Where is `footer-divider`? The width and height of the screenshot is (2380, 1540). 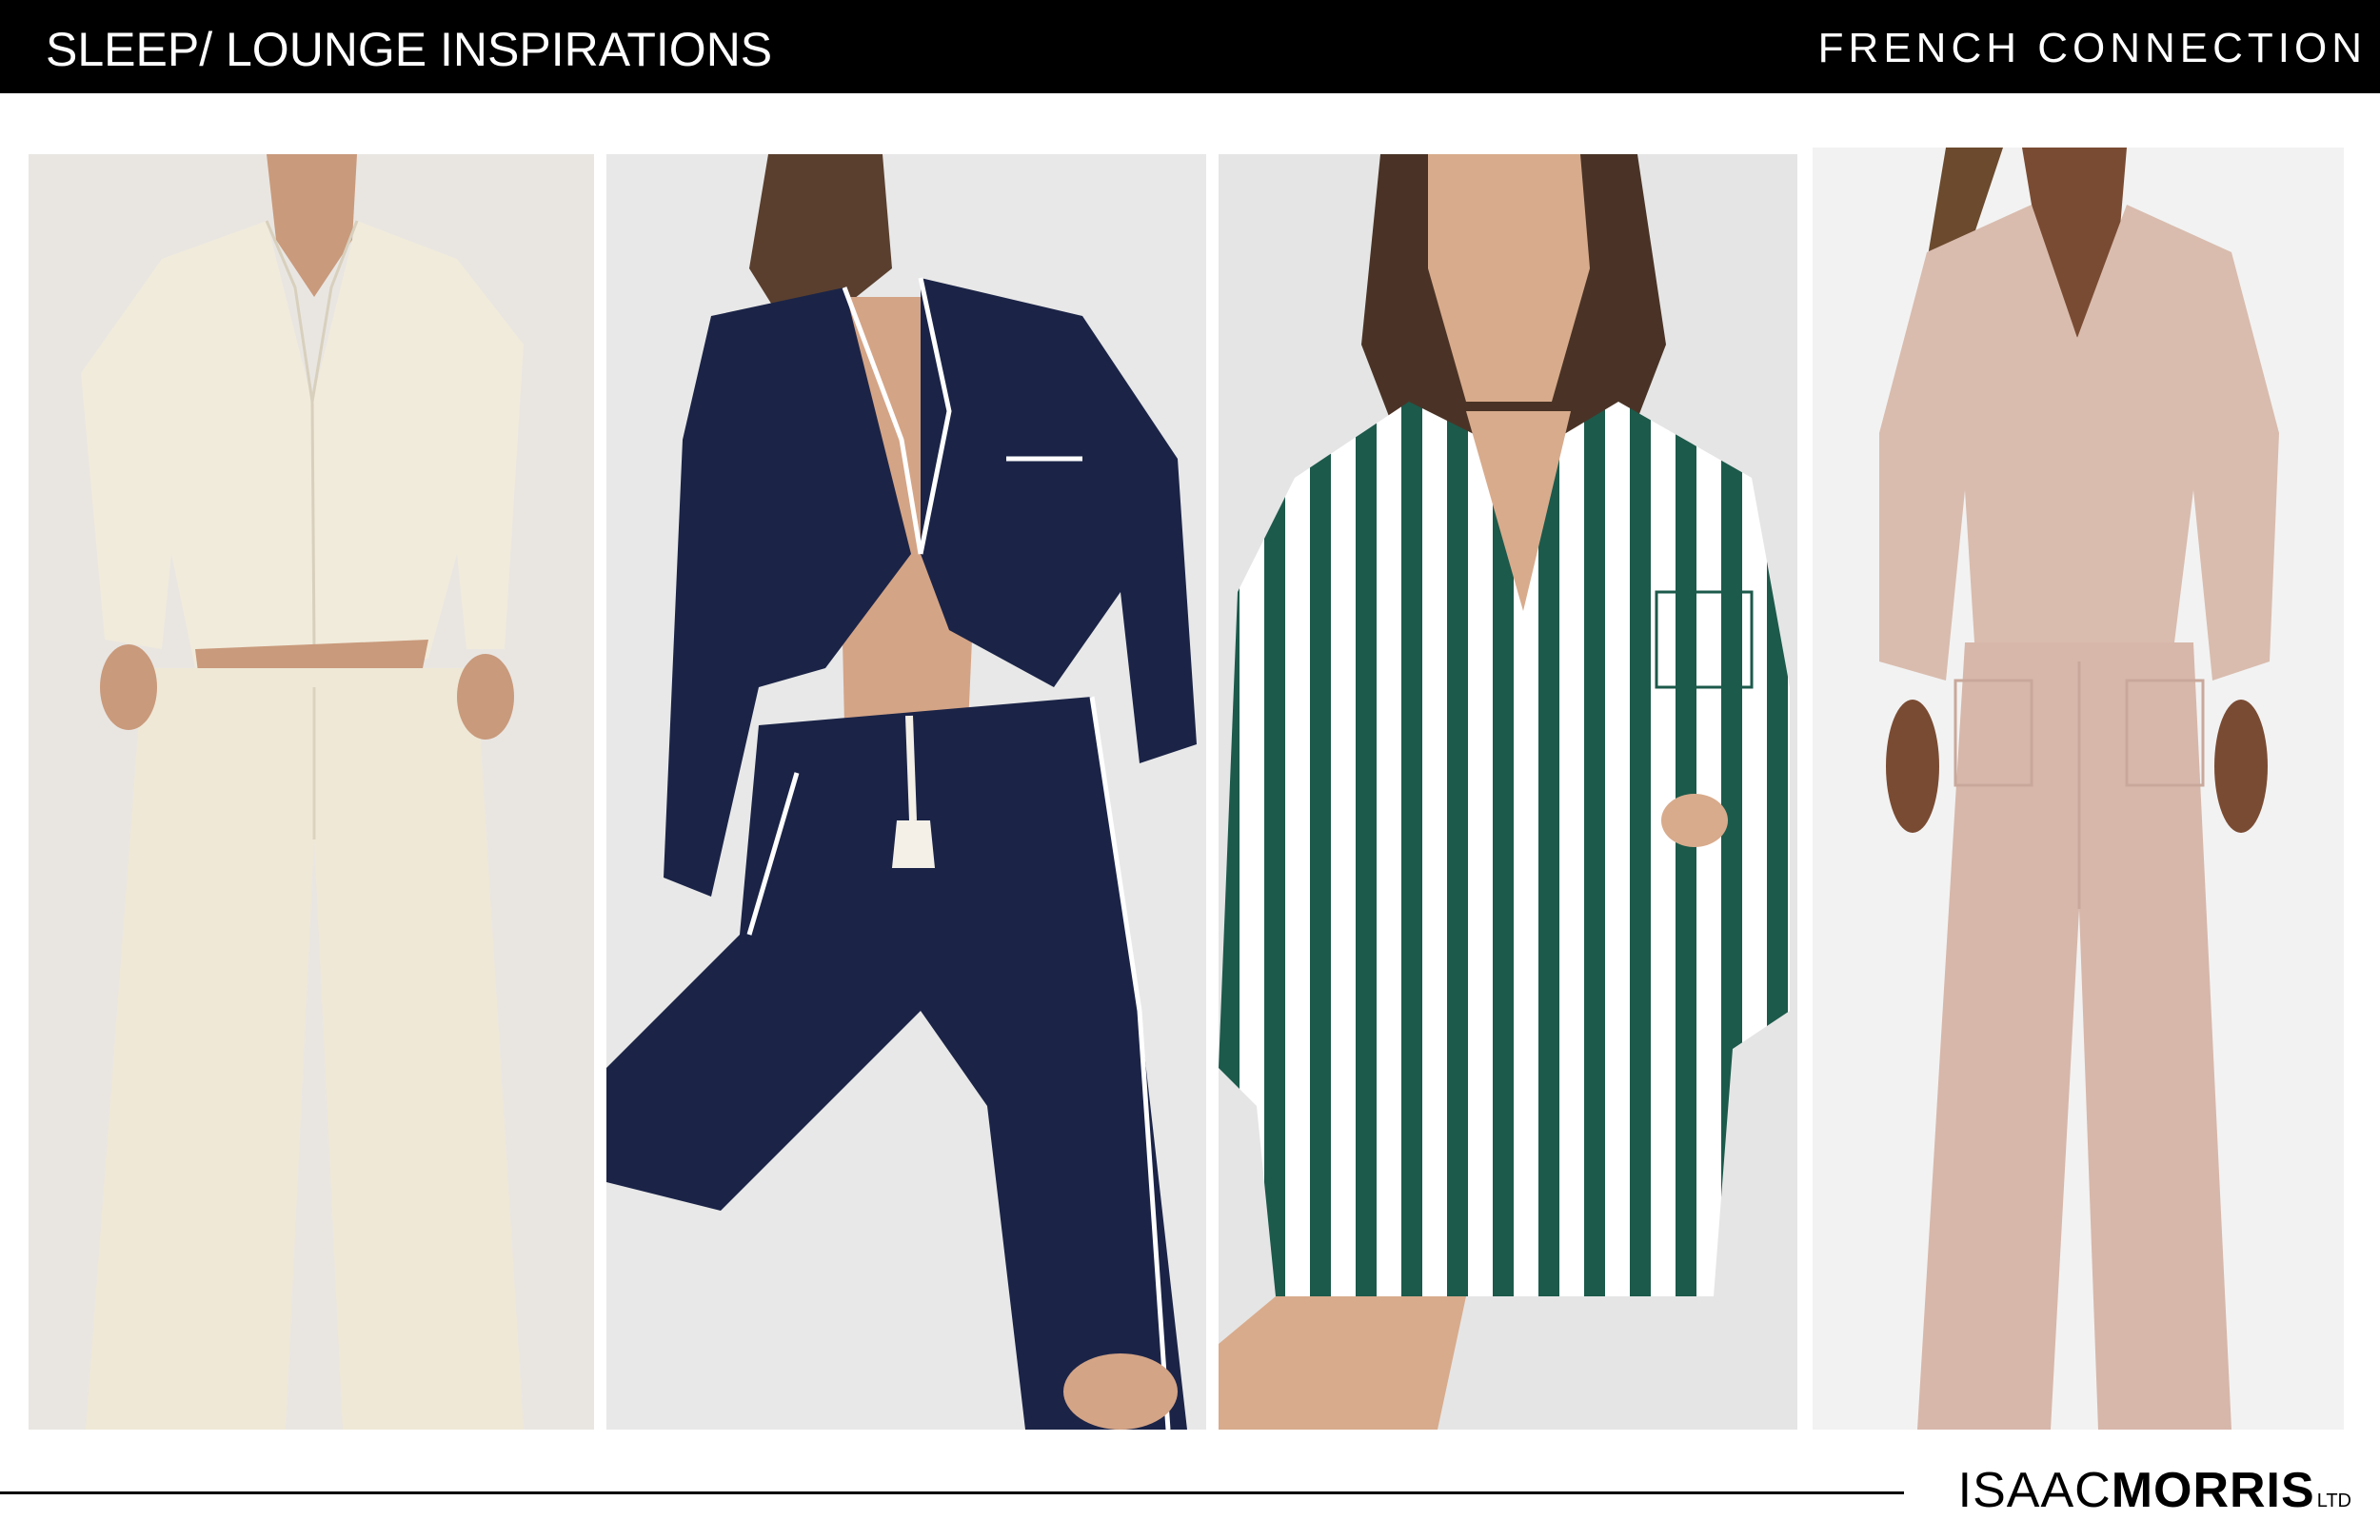
footer-divider is located at coordinates (952, 1492).